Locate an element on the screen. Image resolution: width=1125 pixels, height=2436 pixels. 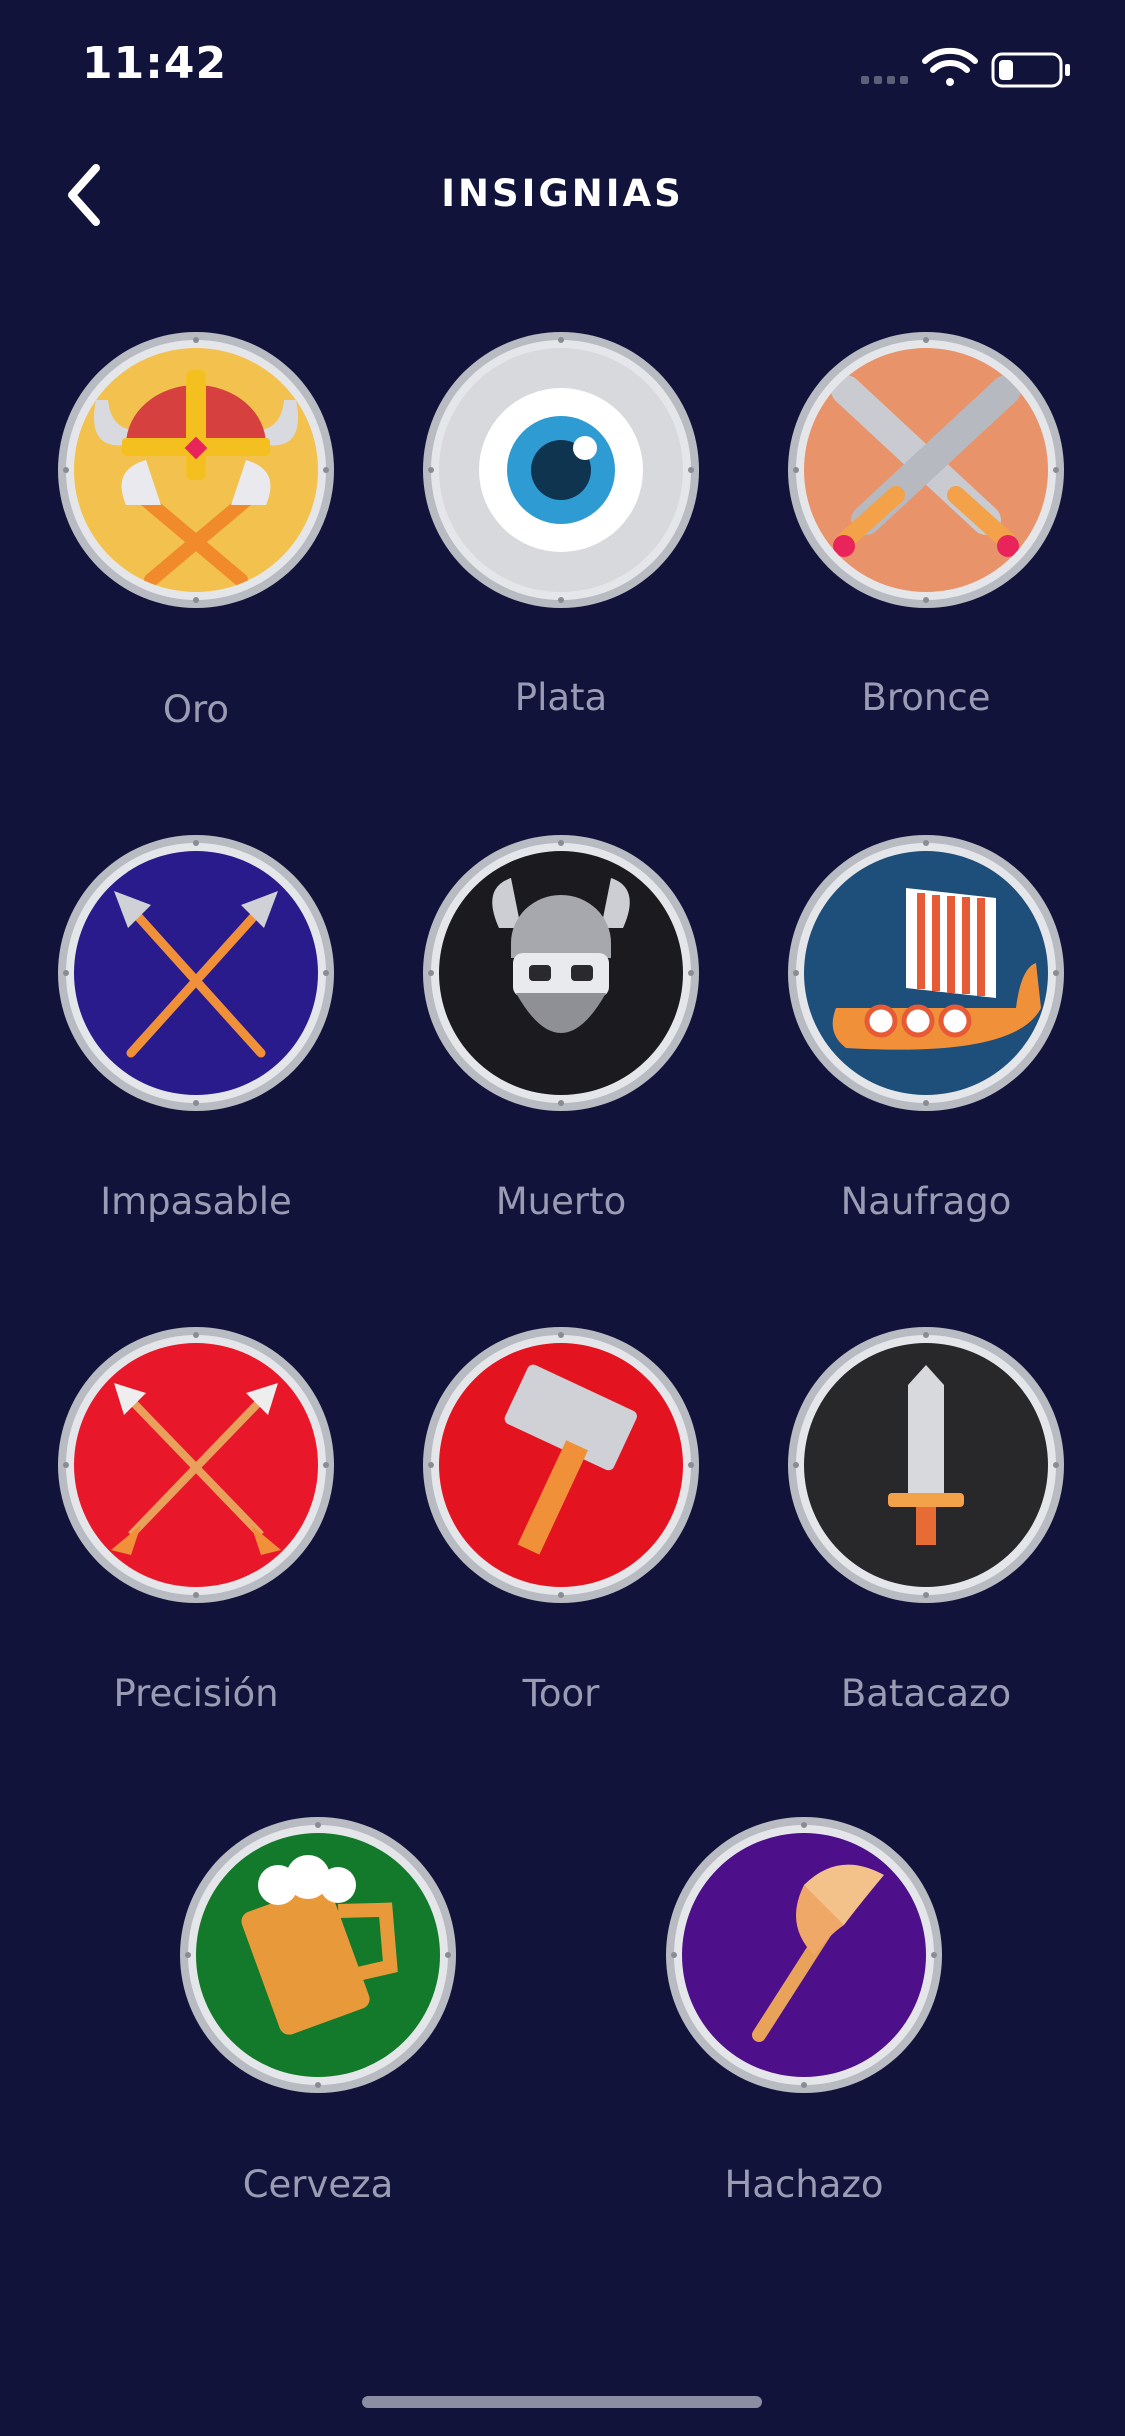
battery-icon is located at coordinates (1030, 70).